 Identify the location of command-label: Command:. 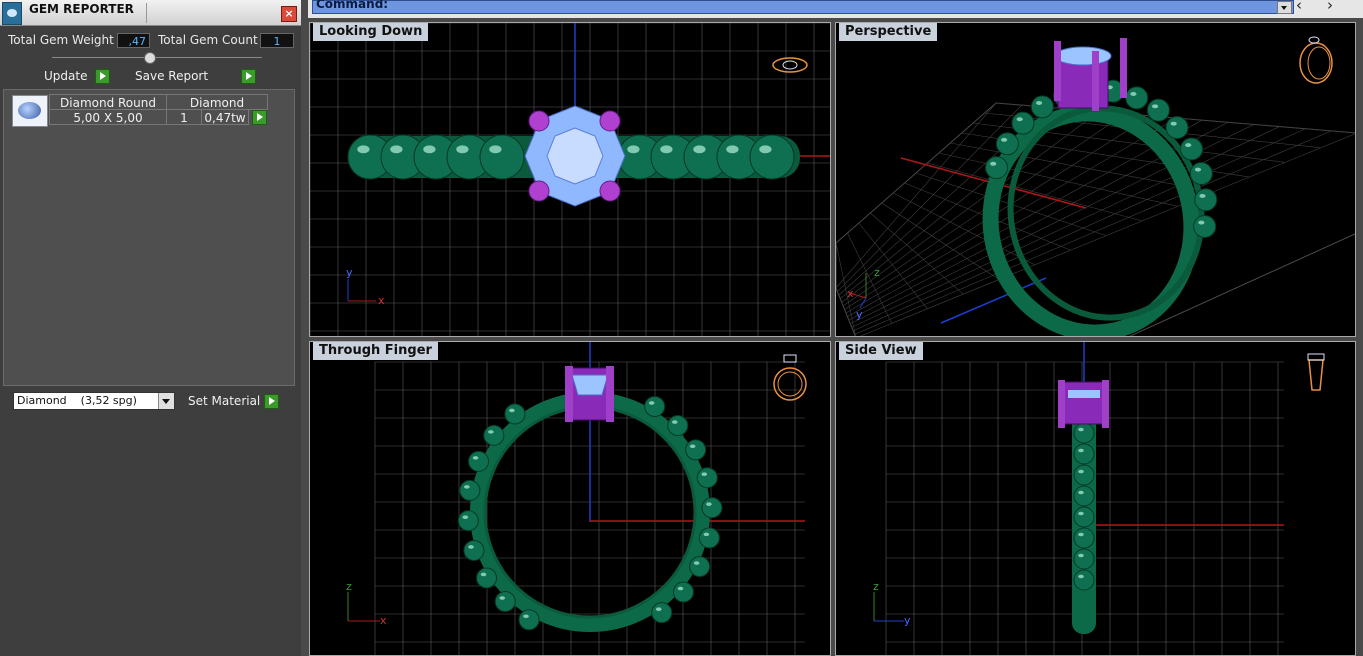
(352, 5).